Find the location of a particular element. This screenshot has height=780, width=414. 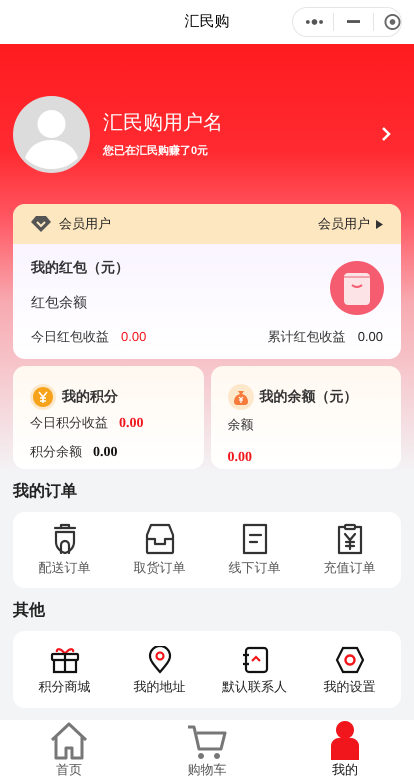

more-icon is located at coordinates (314, 22).